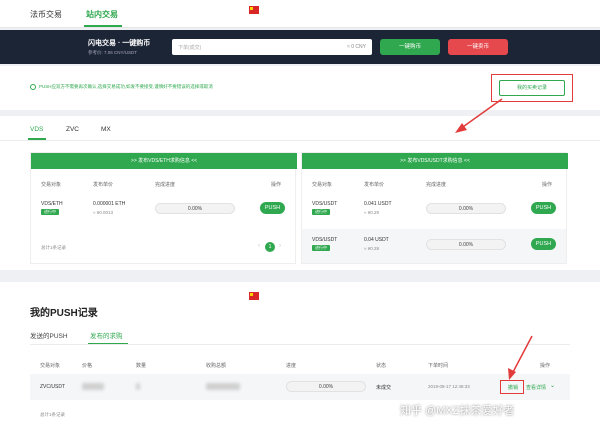 This screenshot has width=600, height=436. I want to click on col-total: 收购总额, so click(216, 366).